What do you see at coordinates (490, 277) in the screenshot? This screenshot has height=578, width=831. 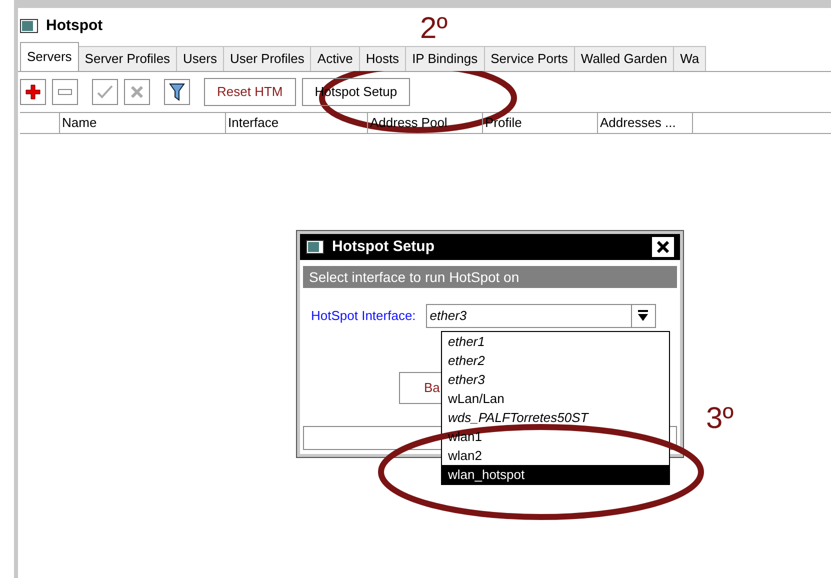 I see `instruction-banner: Select interface to run HotSpot on` at bounding box center [490, 277].